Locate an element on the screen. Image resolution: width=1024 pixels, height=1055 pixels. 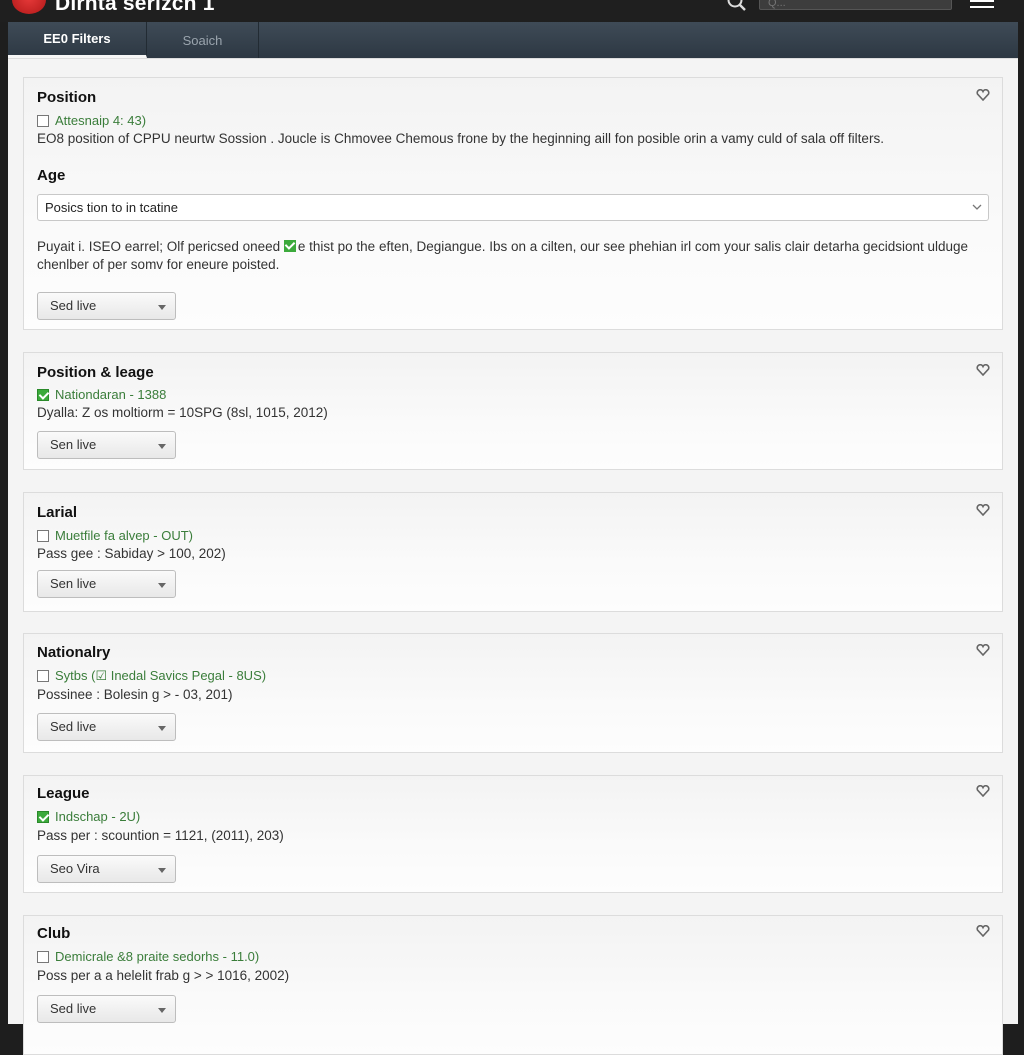
check-icon is located at coordinates (289, 246).